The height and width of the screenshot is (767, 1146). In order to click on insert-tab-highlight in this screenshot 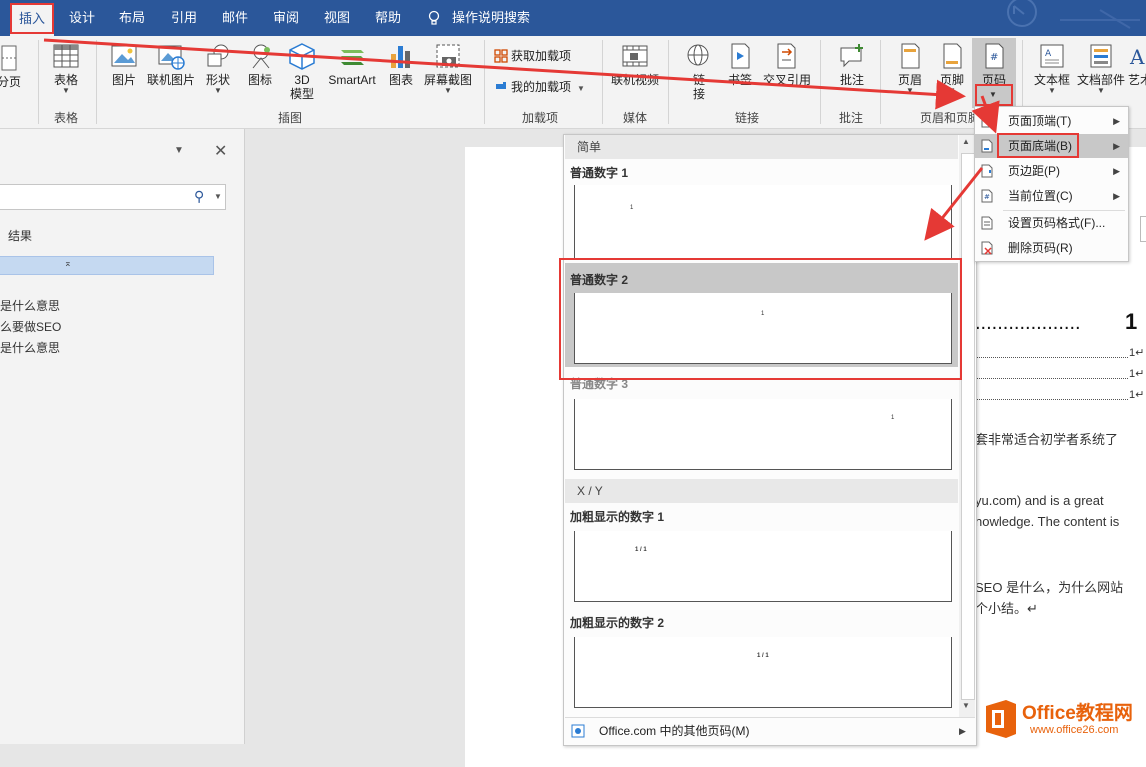, I will do `click(32, 18)`.